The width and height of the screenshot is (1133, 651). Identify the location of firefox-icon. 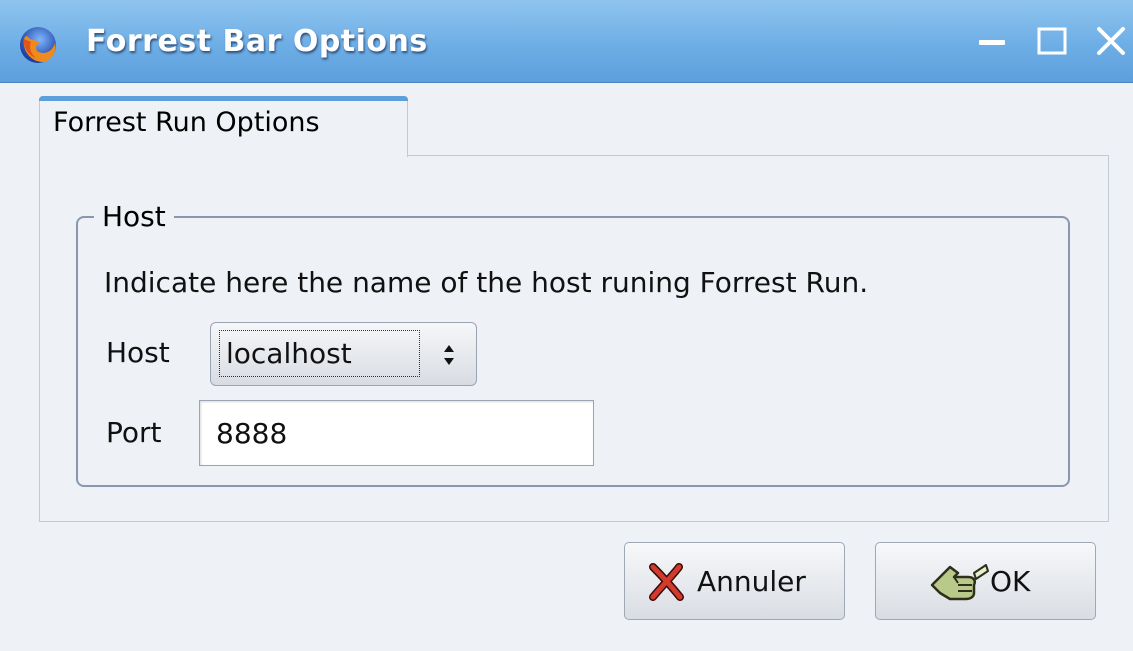
(38, 45).